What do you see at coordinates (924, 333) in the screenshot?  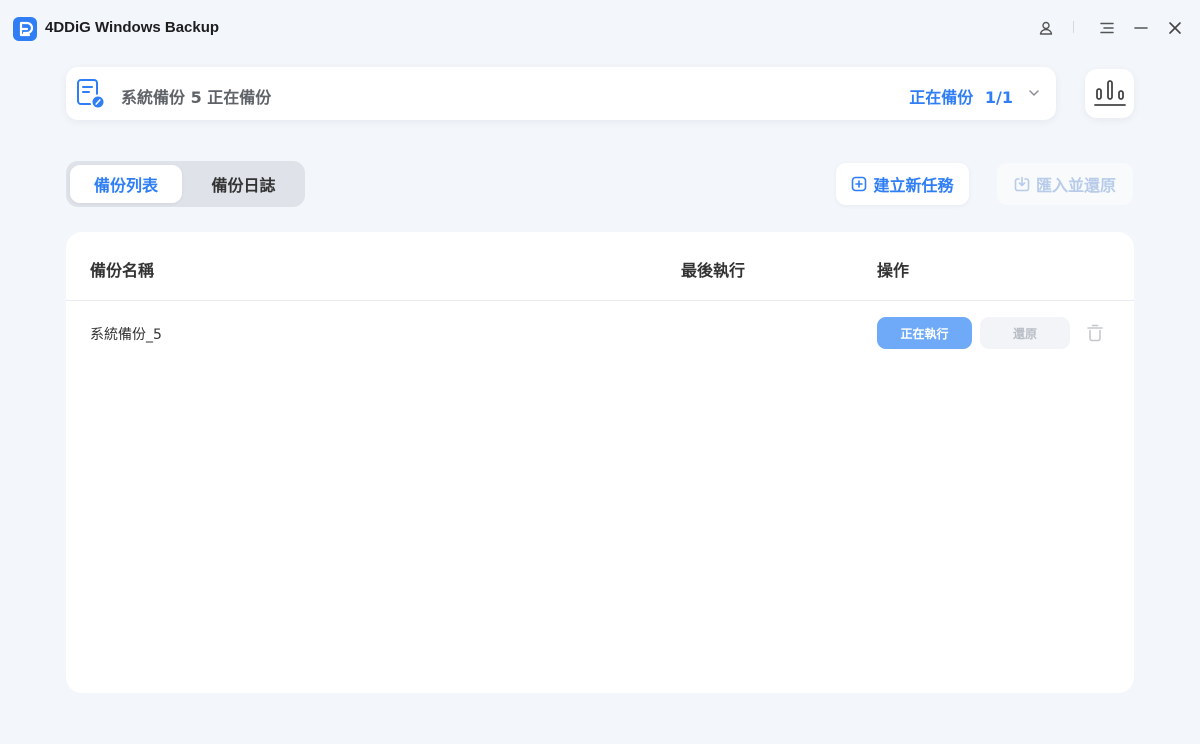 I see `running-button: 正在執行` at bounding box center [924, 333].